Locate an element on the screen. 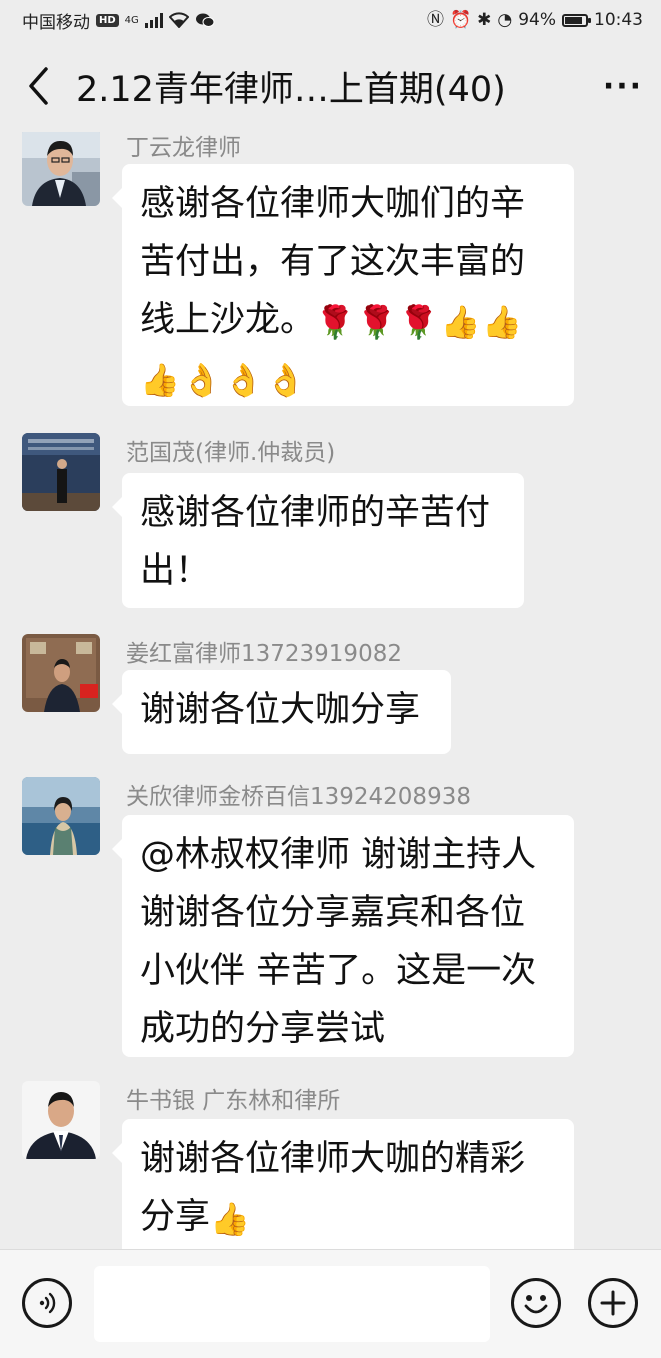  alarm-icon: ⏰ is located at coordinates (460, 19).